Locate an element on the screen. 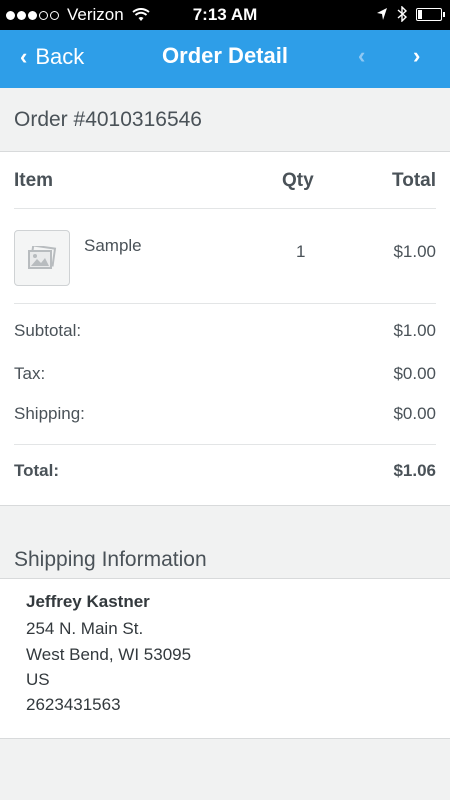  battery-icon is located at coordinates (430, 14).